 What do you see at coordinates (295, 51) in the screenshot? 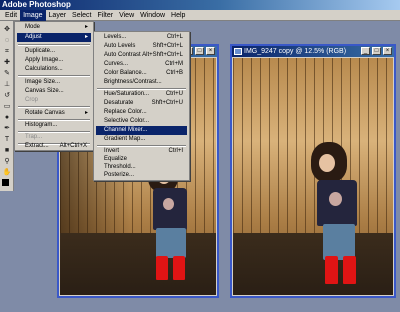
I see `document-title: IMG_9247 copy @ 12.5% (RGB)` at bounding box center [295, 51].